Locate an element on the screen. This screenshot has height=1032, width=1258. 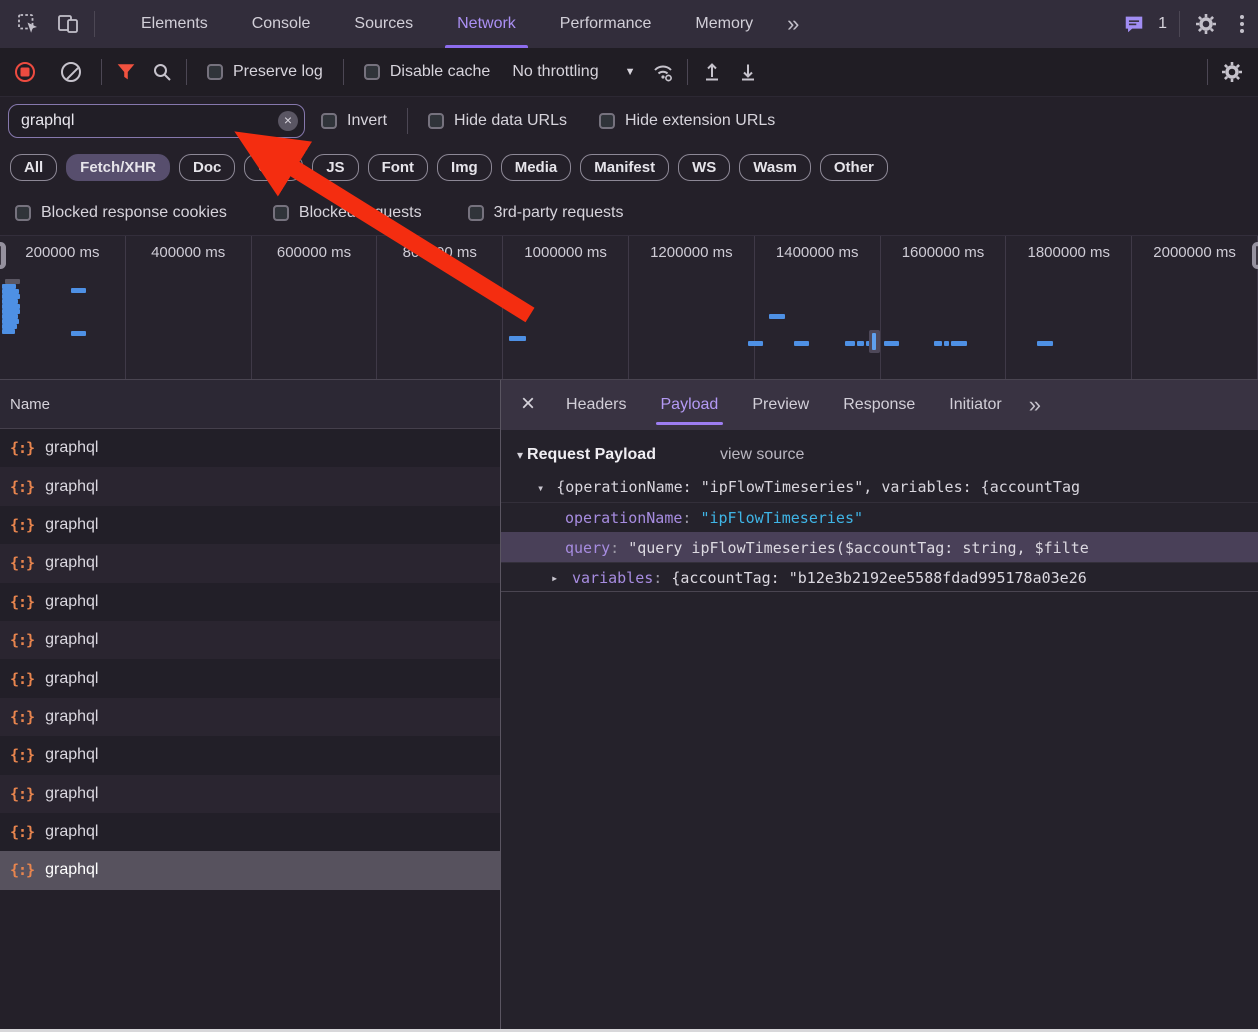
filter-checkbox: Blocked response cookies is located at coordinates (121, 213).